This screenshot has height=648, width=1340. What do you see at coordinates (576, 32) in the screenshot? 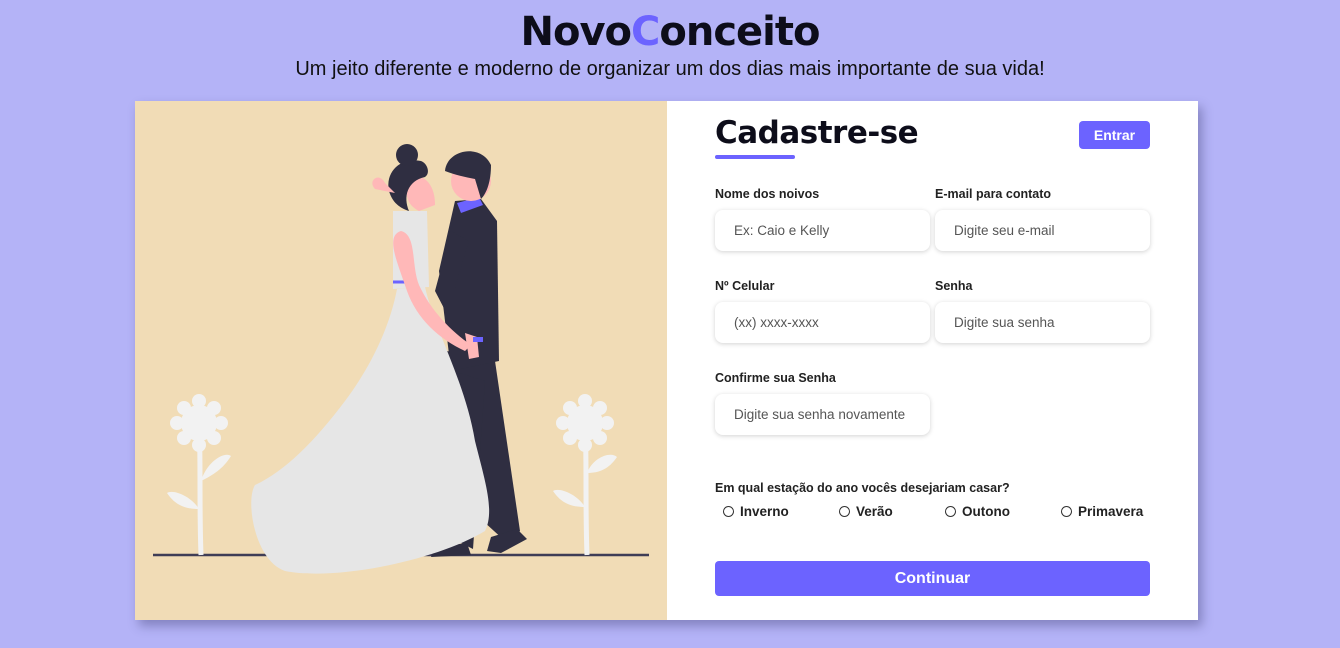
I see `brand-part1: Novo` at bounding box center [576, 32].